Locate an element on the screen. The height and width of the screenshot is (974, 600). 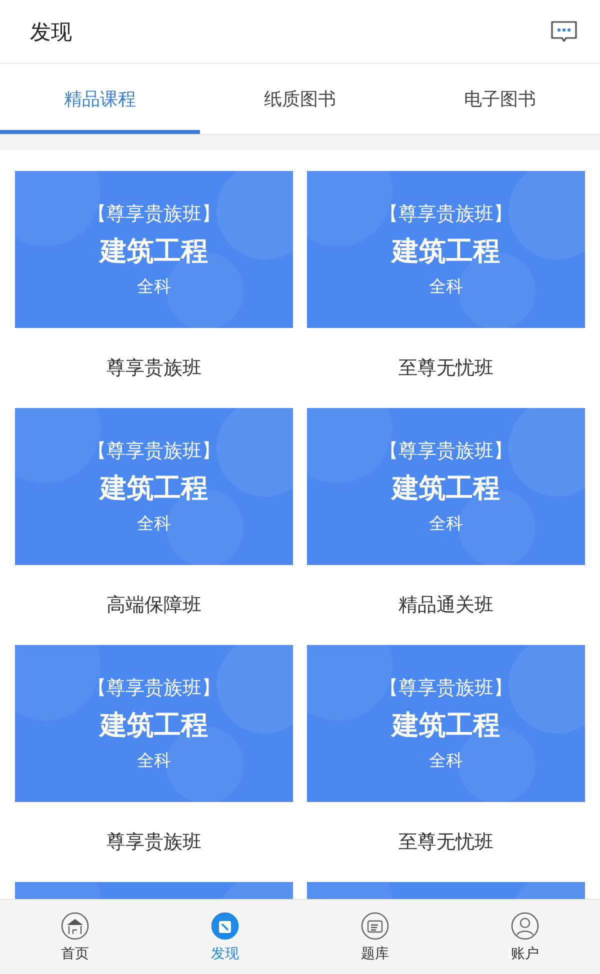
category-tab: 电子图书 is located at coordinates (500, 99).